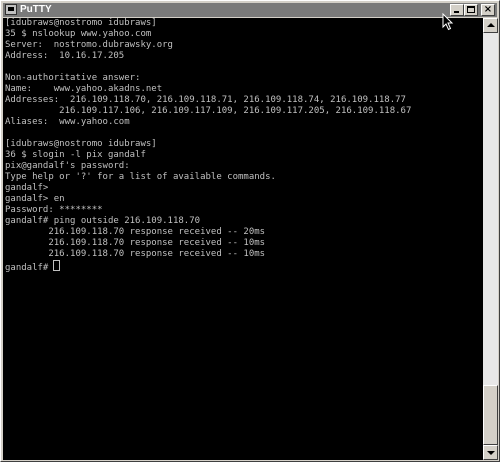 The image size is (500, 462). I want to click on maximize-icon, so click(471, 9).